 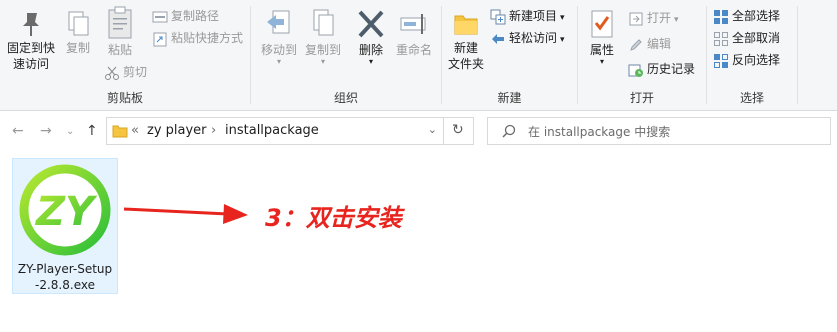 I want to click on move-to-label: 移动到, so click(x=278, y=50).